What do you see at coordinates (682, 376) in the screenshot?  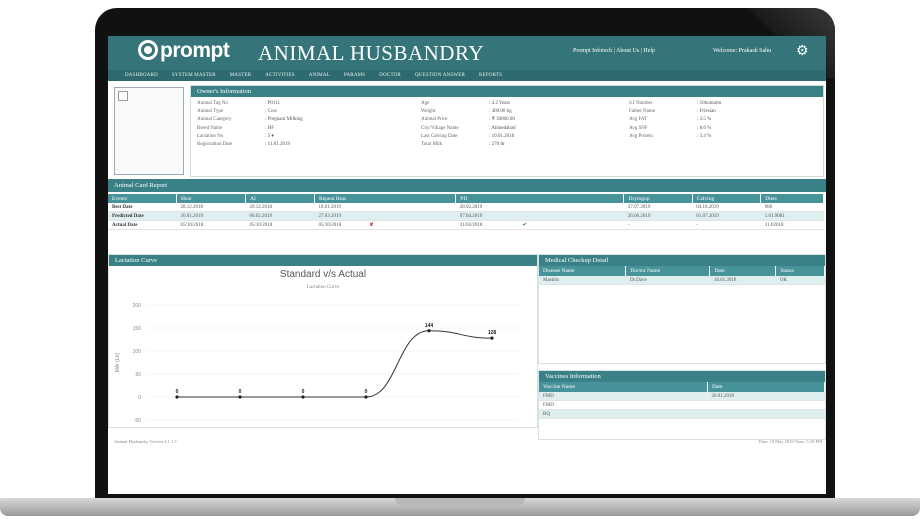 I see `vaccines-title: Vaccines Information` at bounding box center [682, 376].